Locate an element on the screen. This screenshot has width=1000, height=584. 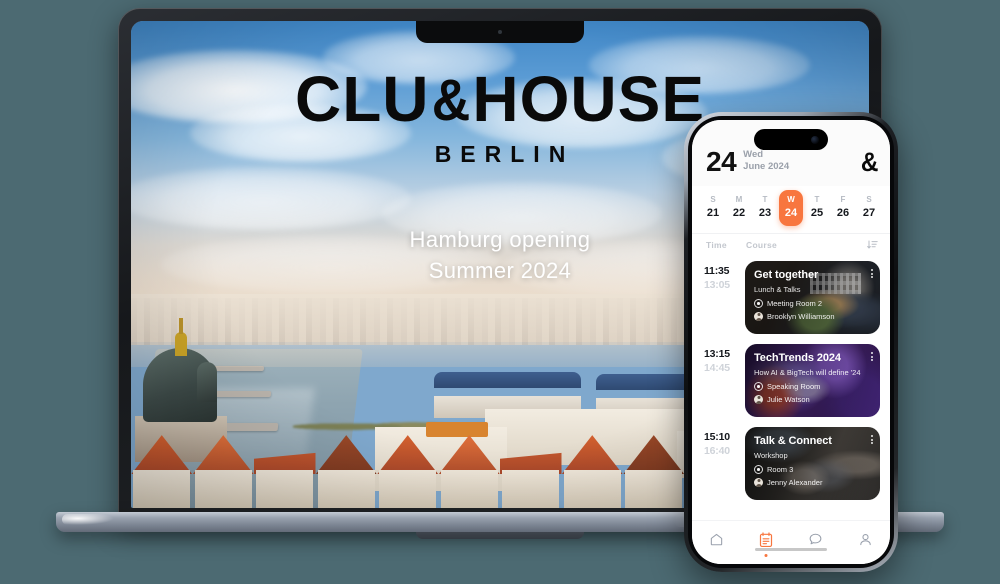
phone-bottom-navigation is located at coordinates (791, 542).